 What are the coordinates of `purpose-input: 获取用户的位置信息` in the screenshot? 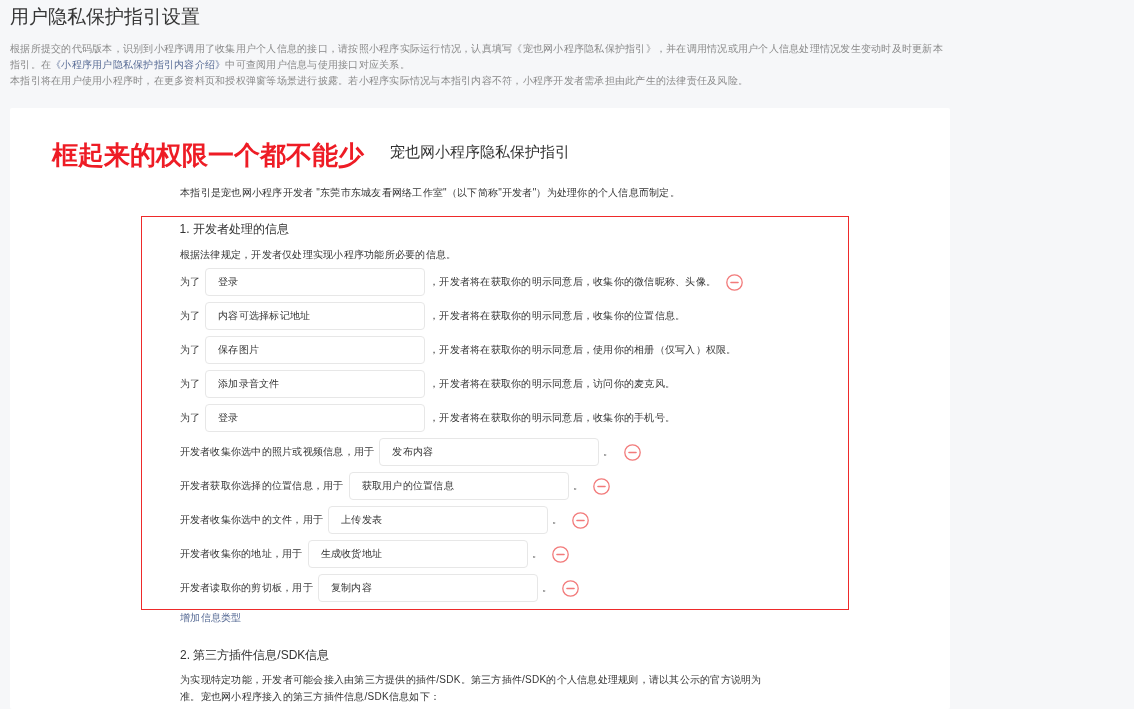 It's located at (458, 486).